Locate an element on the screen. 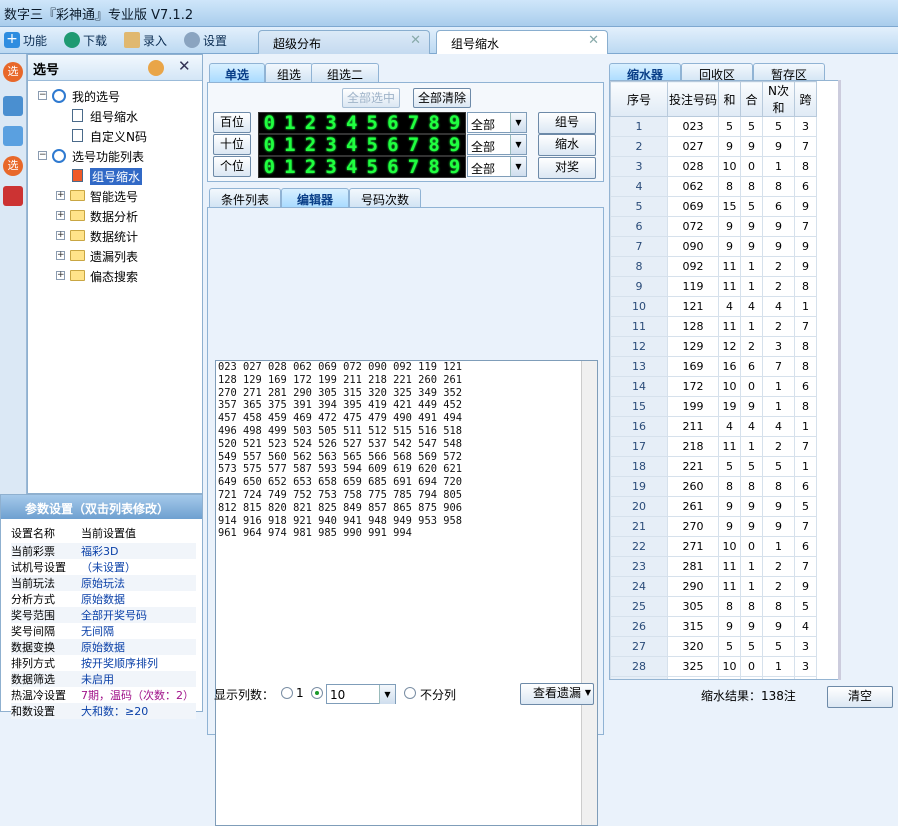 The height and width of the screenshot is (826, 898). tree-item: 选号功能列表 is located at coordinates (108, 156).